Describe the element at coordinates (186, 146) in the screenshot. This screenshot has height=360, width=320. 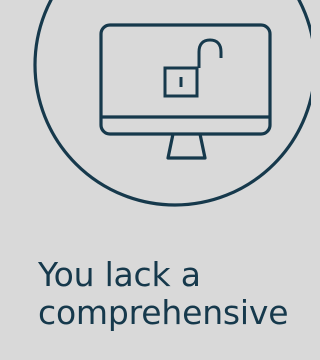
I see `monitor-stand` at that location.